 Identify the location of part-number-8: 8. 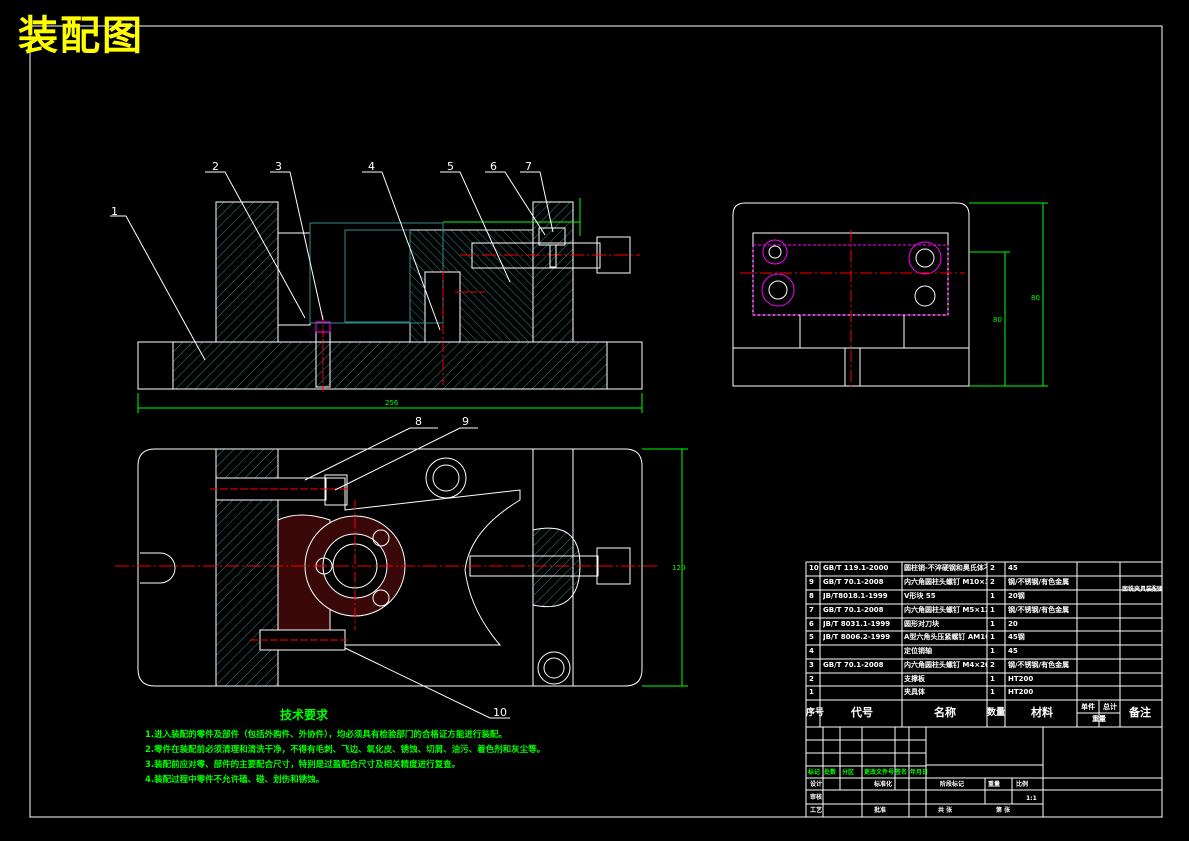
(418, 421).